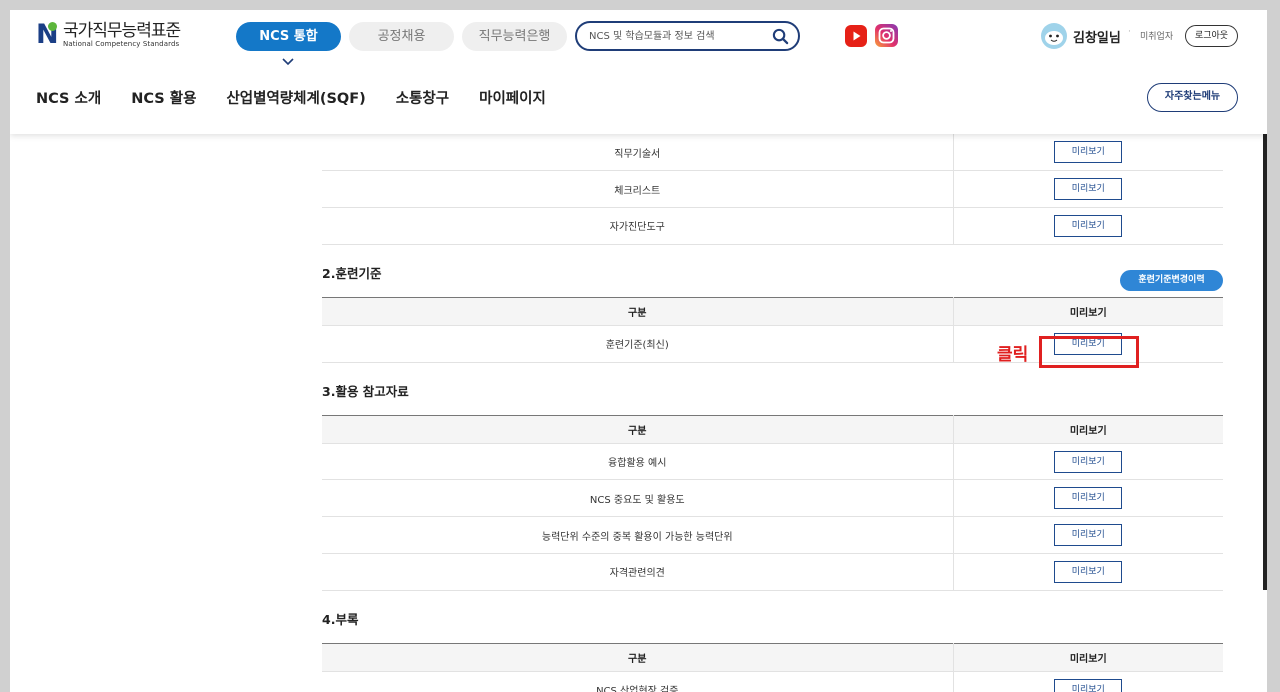 The image size is (1280, 692). What do you see at coordinates (1192, 97) in the screenshot?
I see `faq-menu-button: 자주찾는메뉴` at bounding box center [1192, 97].